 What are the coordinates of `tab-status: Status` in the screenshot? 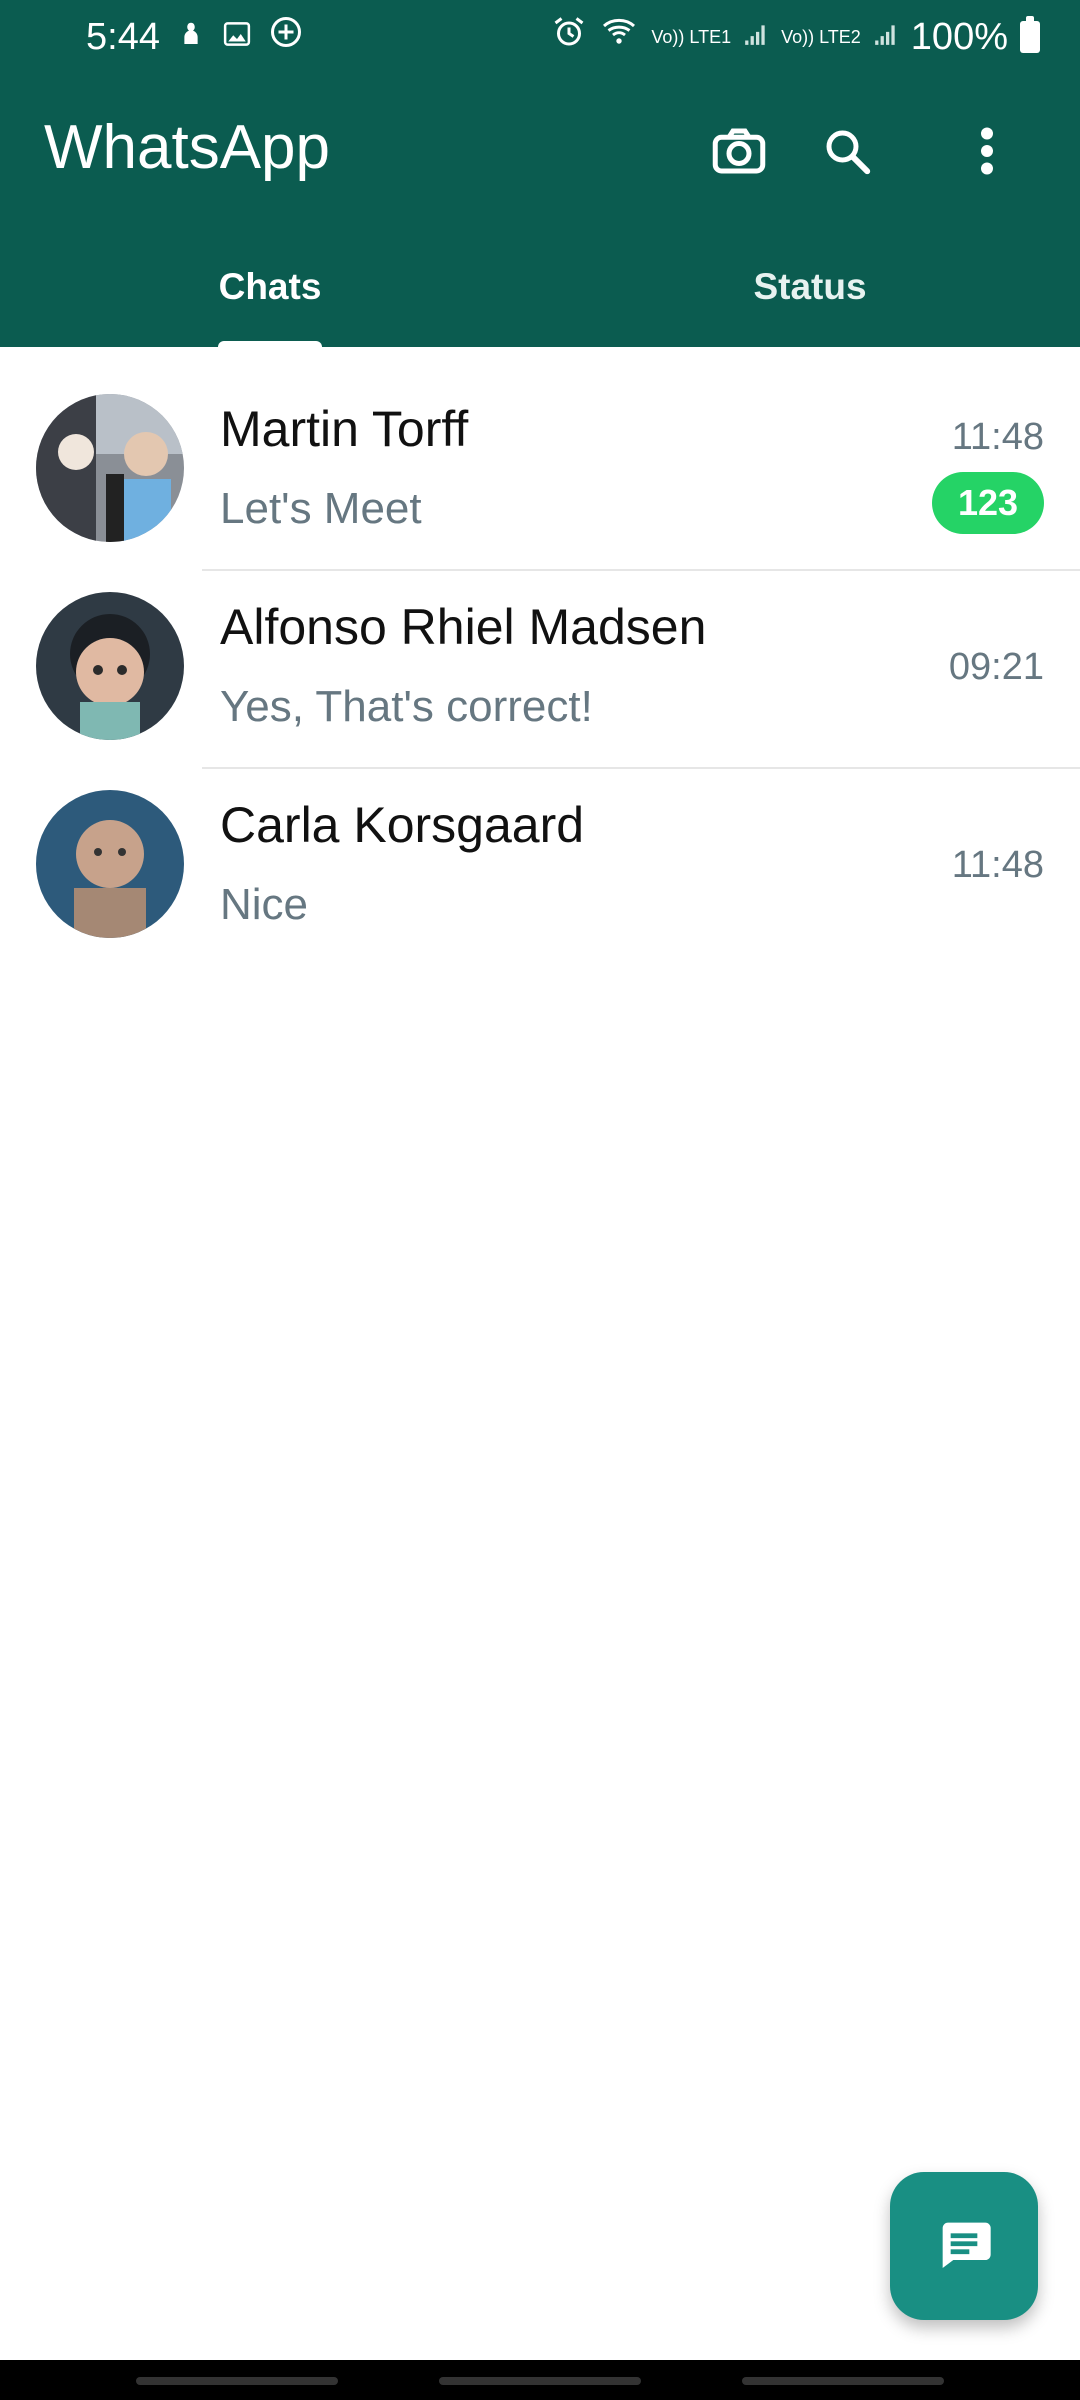 It's located at (810, 286).